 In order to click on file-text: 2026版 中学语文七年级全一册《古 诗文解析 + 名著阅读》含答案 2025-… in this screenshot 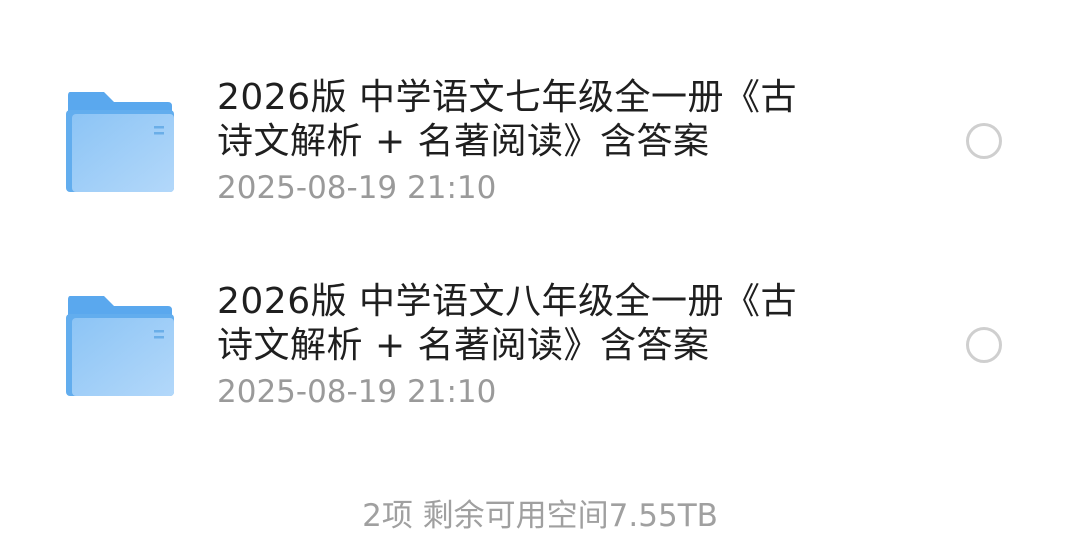, I will do `click(537, 141)`.